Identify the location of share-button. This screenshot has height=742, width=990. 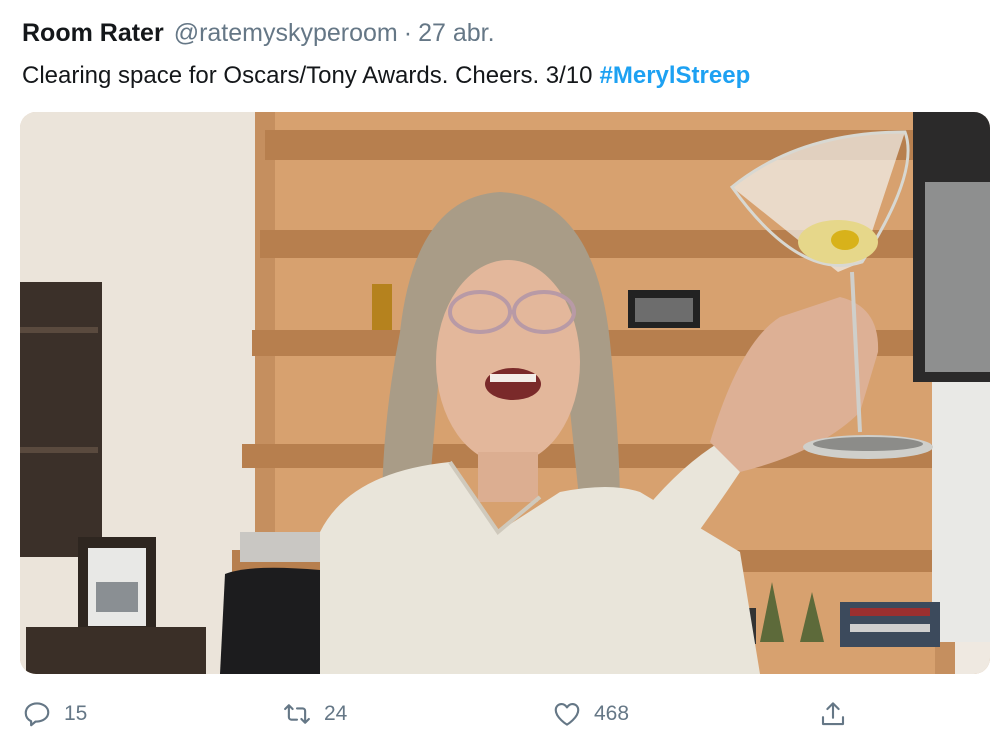
(833, 714).